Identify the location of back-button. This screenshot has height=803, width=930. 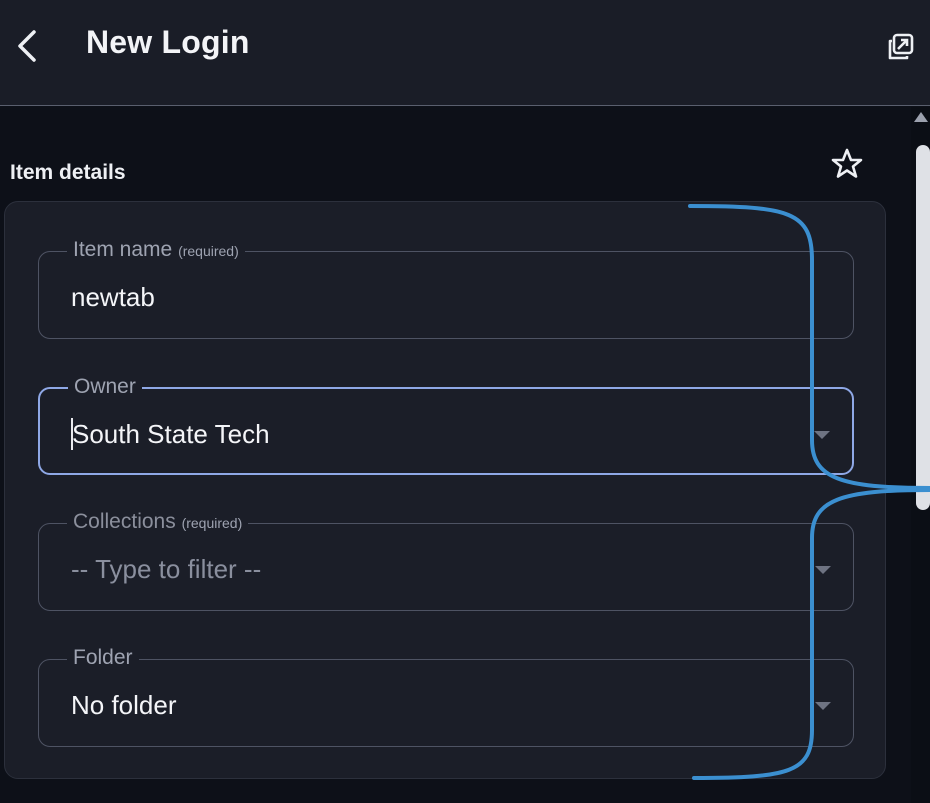
(28, 46).